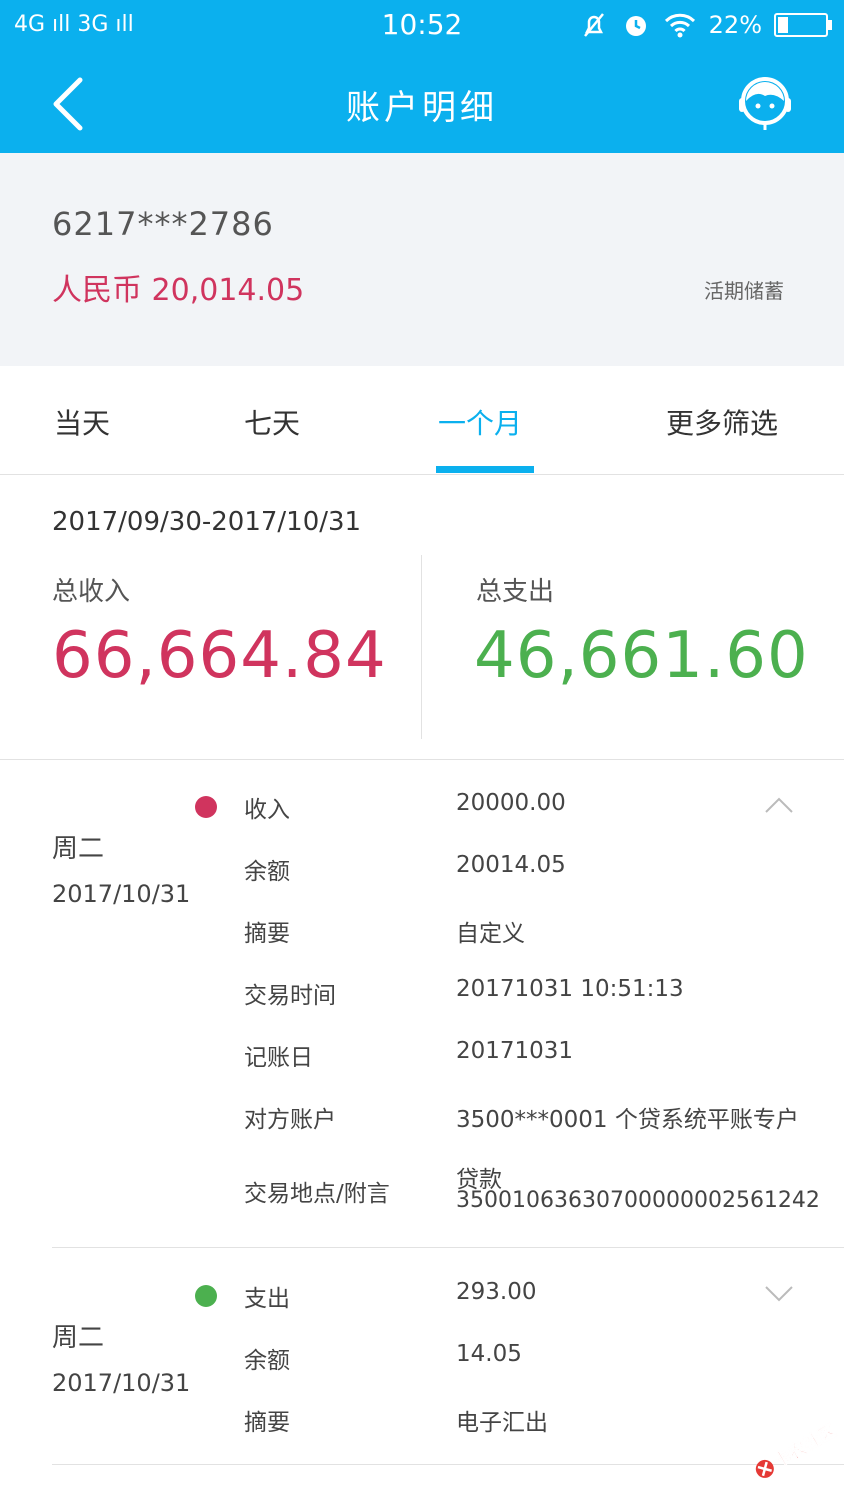  Describe the element at coordinates (422, 1361) in the screenshot. I see `detail-row: 余额 14.05` at that location.